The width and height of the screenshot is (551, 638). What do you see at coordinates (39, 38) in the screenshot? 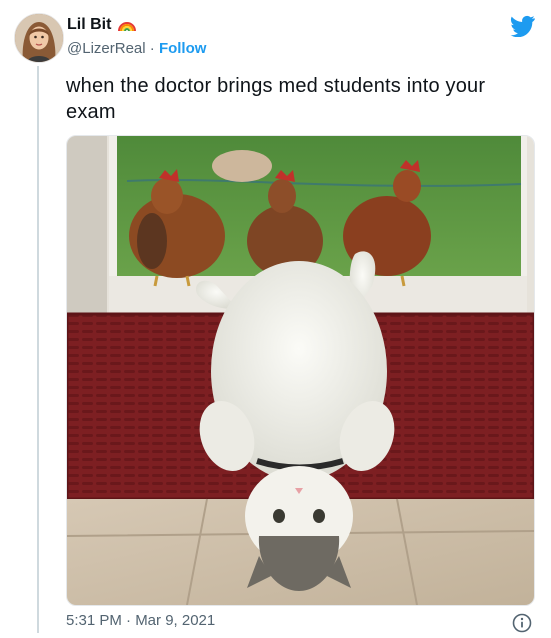
I see `avatar` at bounding box center [39, 38].